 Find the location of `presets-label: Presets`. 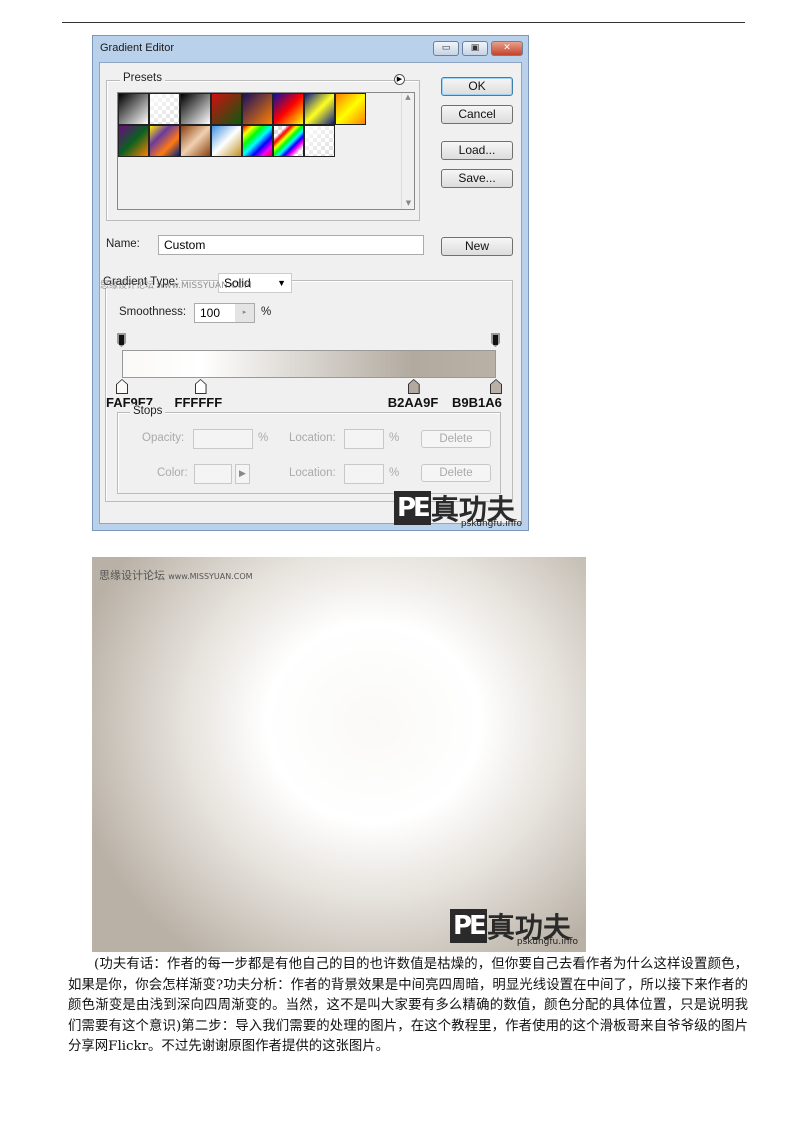

presets-label: Presets is located at coordinates (142, 78).